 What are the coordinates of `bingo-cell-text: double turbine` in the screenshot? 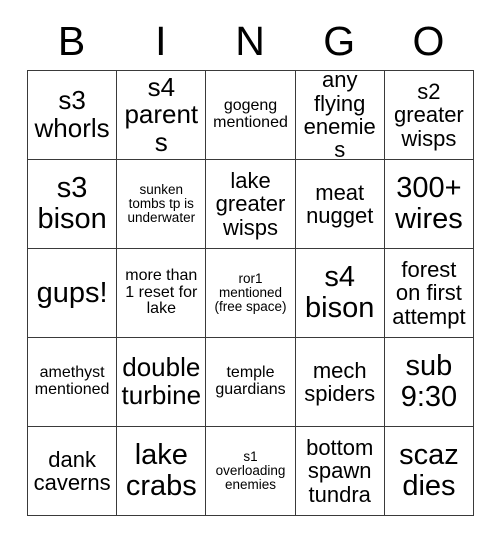 It's located at (161, 381).